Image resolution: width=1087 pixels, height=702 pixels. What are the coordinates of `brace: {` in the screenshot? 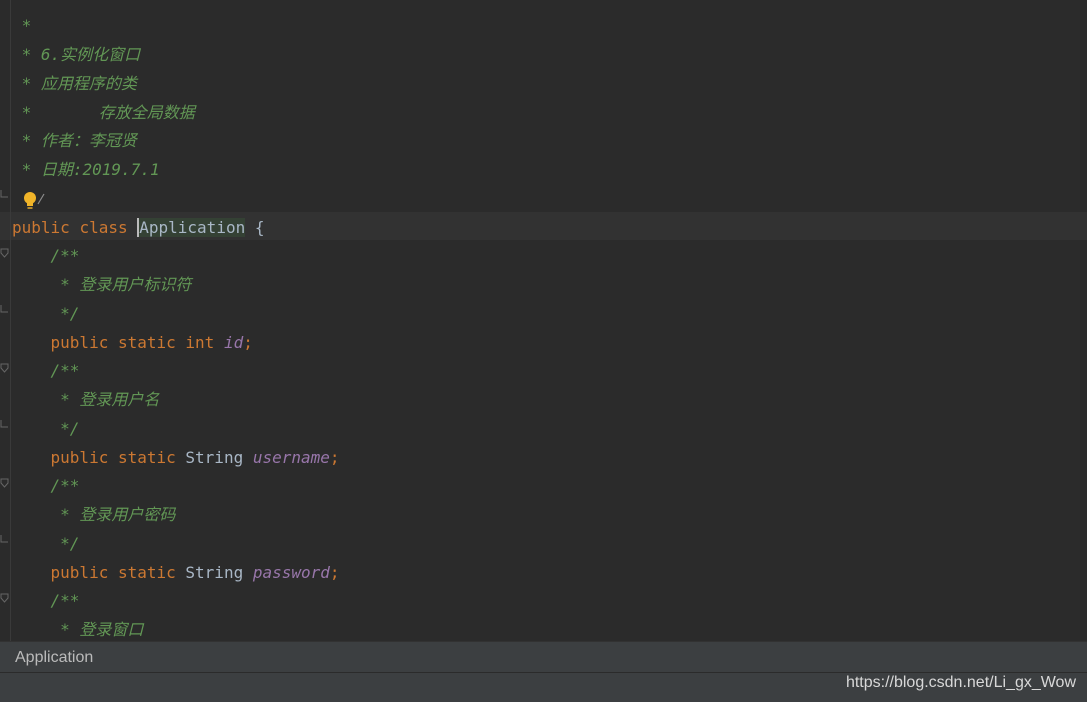 It's located at (255, 227).